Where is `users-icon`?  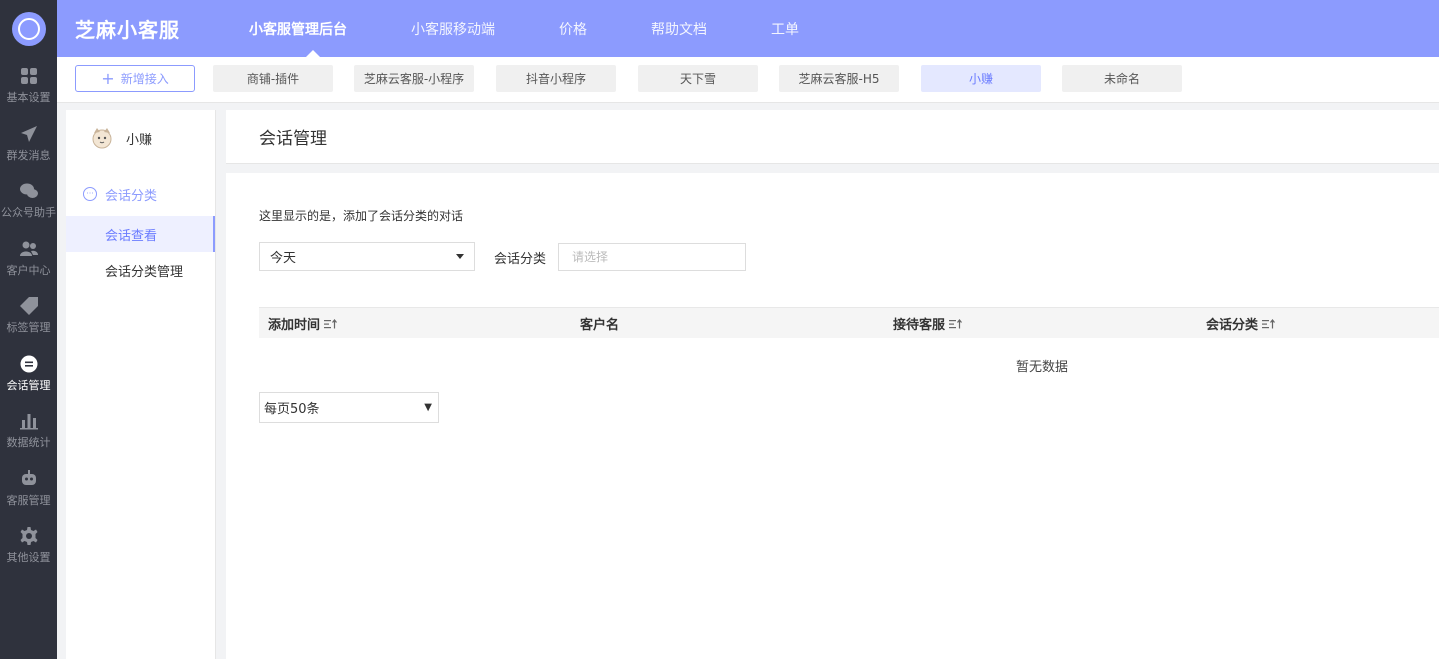
users-icon is located at coordinates (29, 249).